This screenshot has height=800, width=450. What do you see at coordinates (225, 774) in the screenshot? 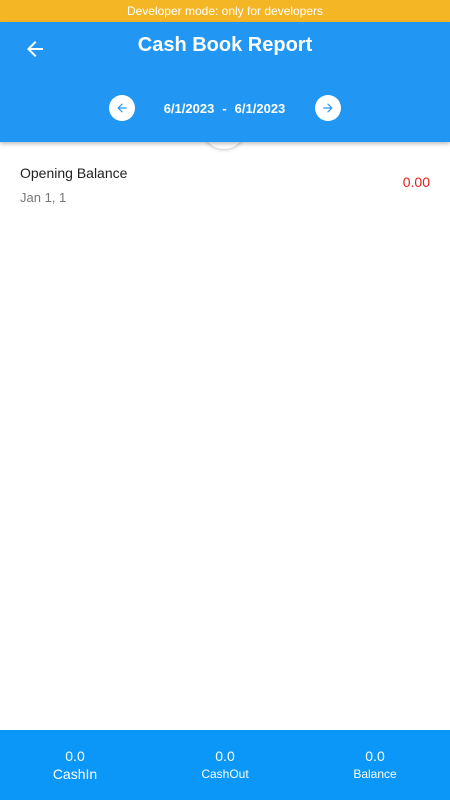
I see `cash-out-label: CashOut` at bounding box center [225, 774].